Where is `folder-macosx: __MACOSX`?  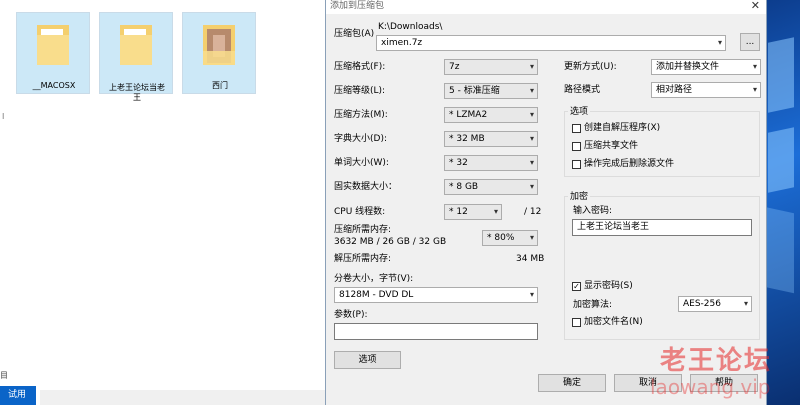
folder-macosx: __MACOSX is located at coordinates (53, 53).